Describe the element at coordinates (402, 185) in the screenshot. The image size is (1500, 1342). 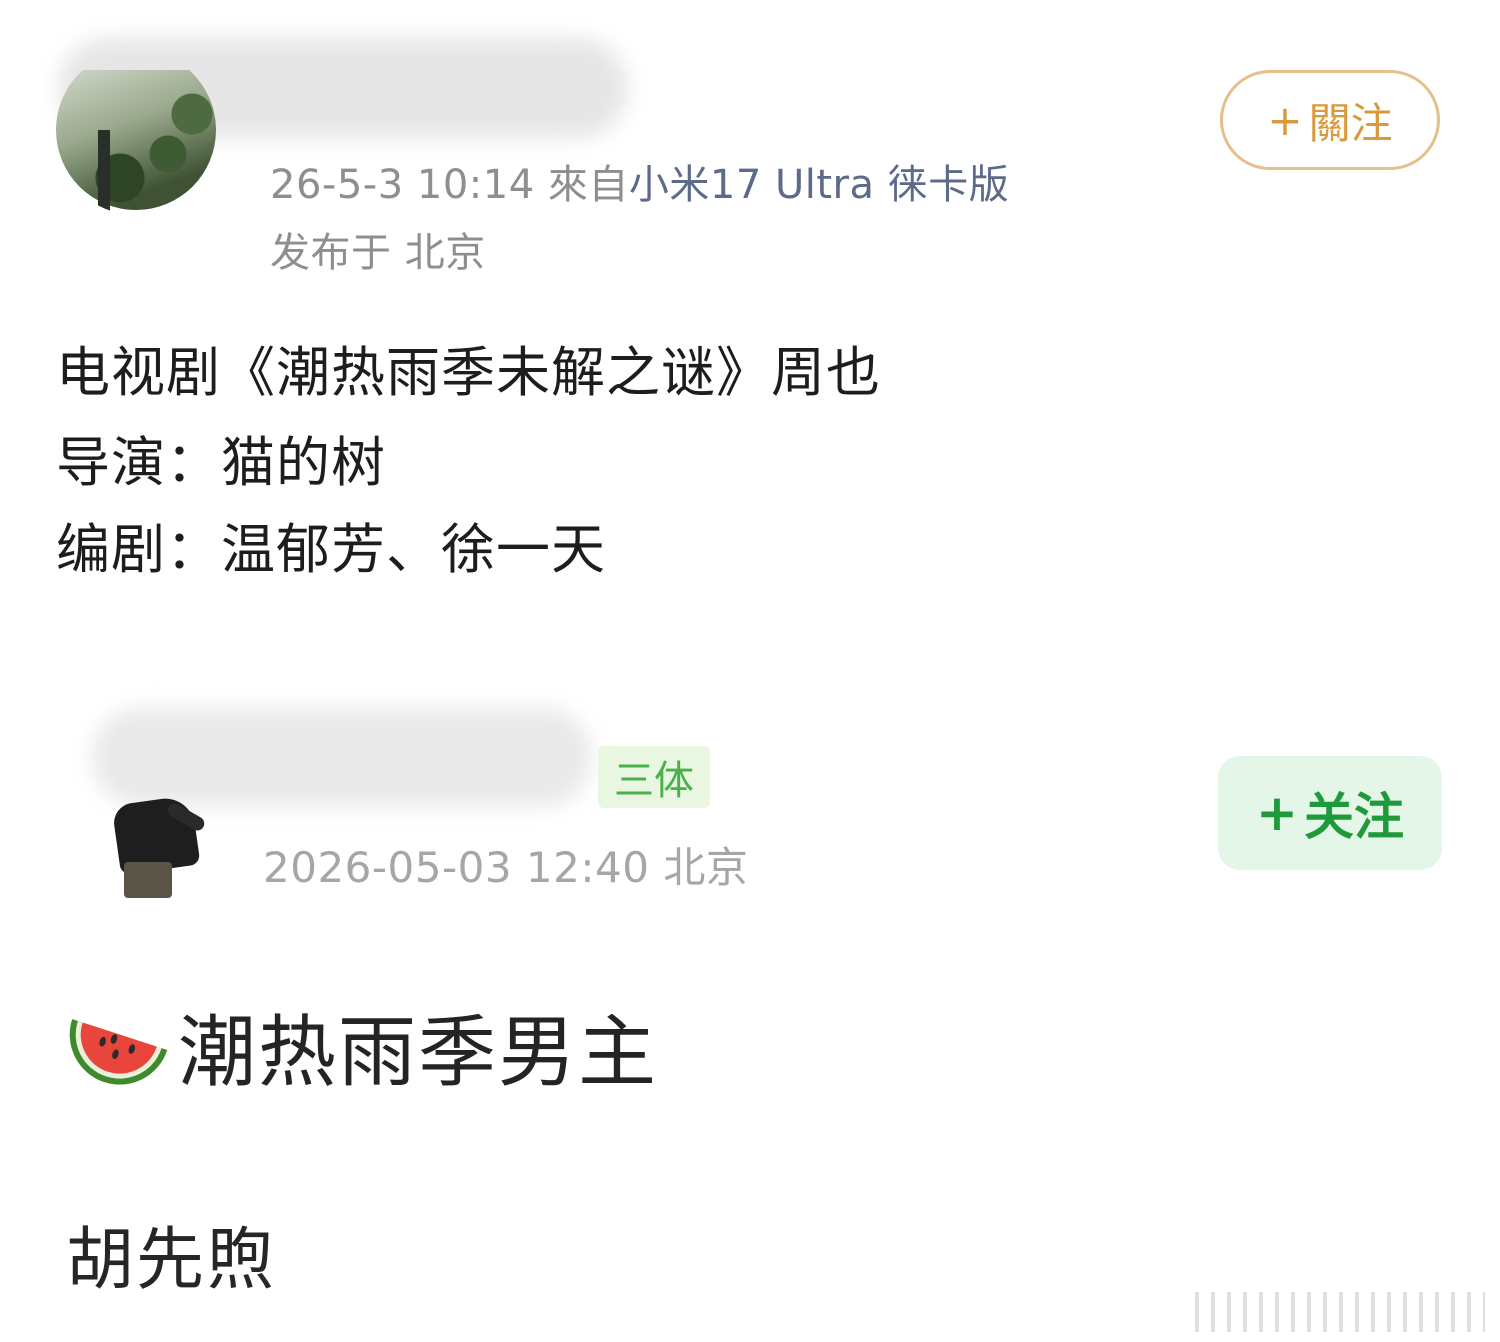
I see `post-time: 26-5-3 10:14` at that location.